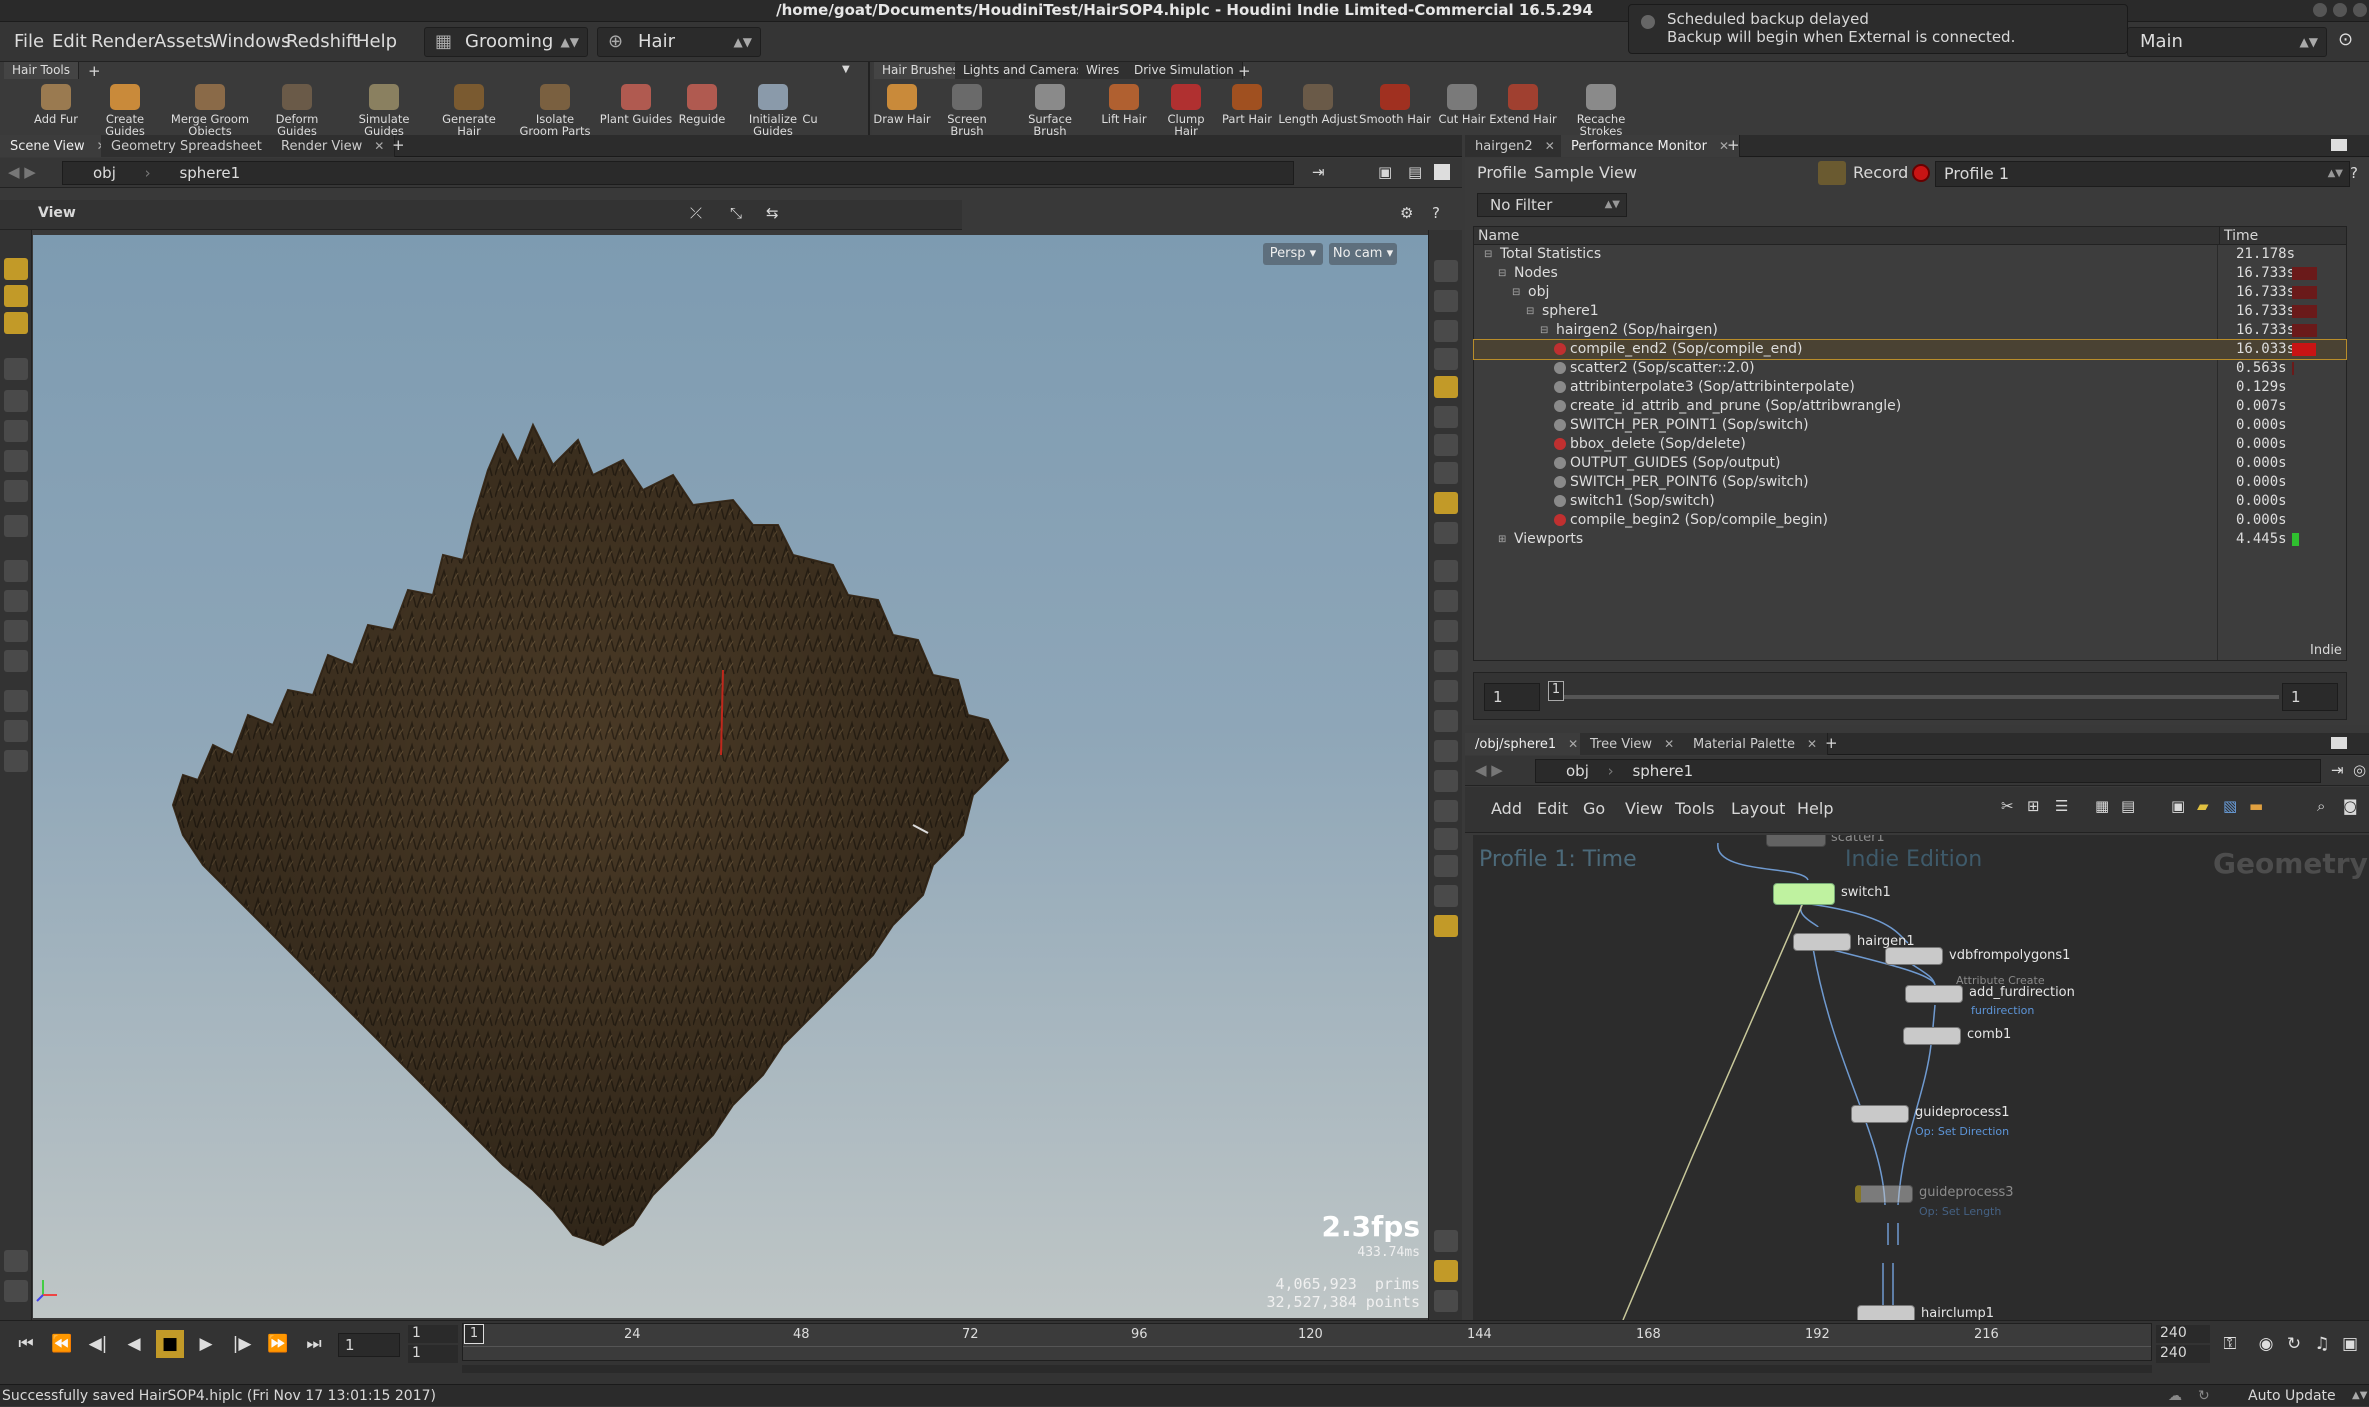 The width and height of the screenshot is (2369, 1407). What do you see at coordinates (1910, 482) in the screenshot?
I see `perf-row: SWITCH_PER_POINT6 (Sop/switch) 0.000s` at bounding box center [1910, 482].